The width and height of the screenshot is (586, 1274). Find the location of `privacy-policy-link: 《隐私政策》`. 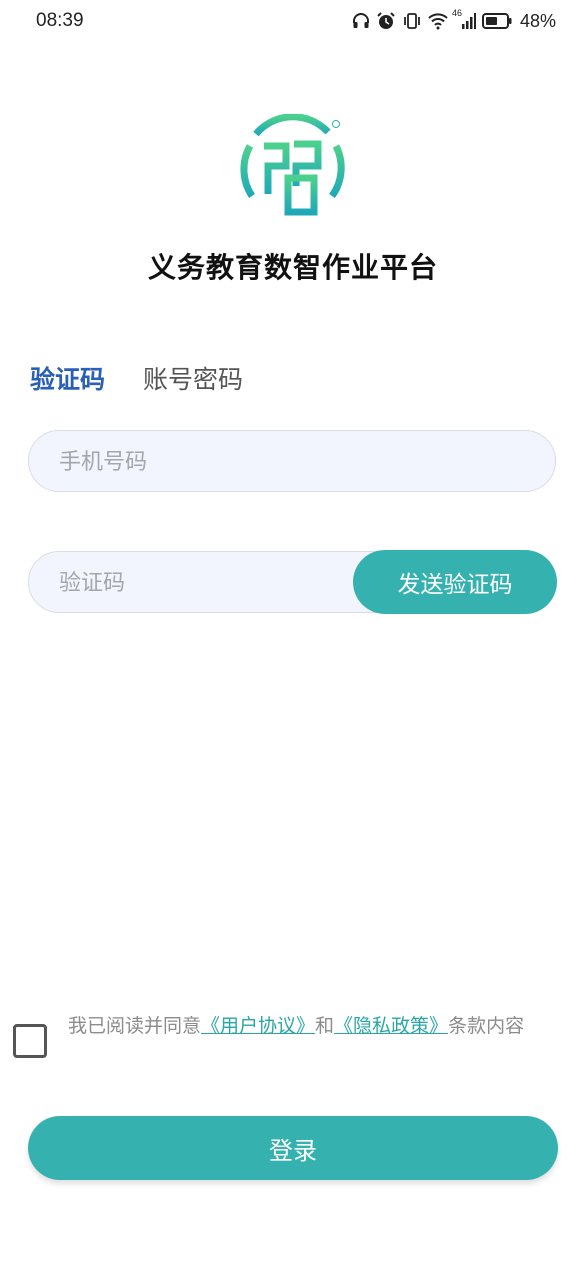

privacy-policy-link: 《隐私政策》 is located at coordinates (391, 1026).